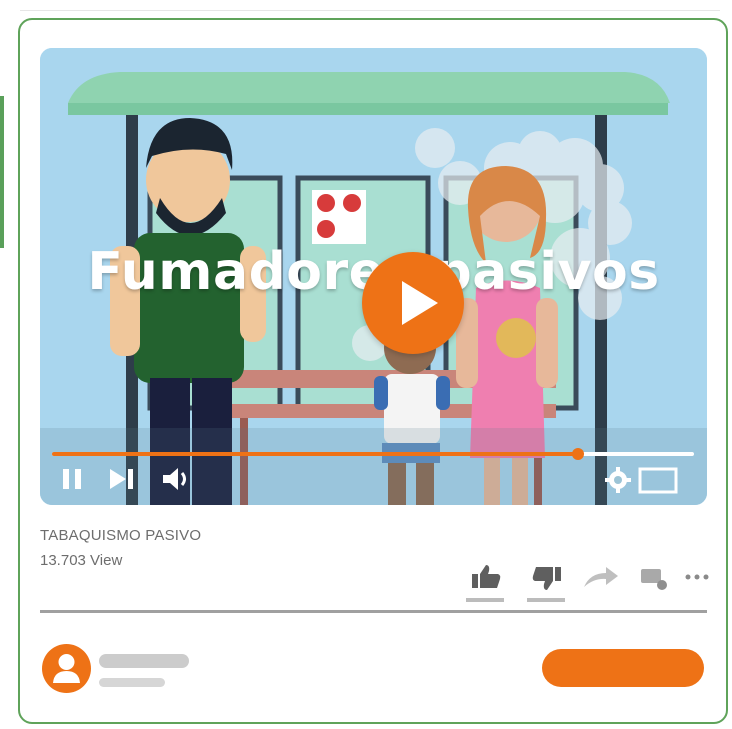 This screenshot has height=729, width=732. I want to click on video-name: TABAQUISMO PASIVO, so click(121, 535).